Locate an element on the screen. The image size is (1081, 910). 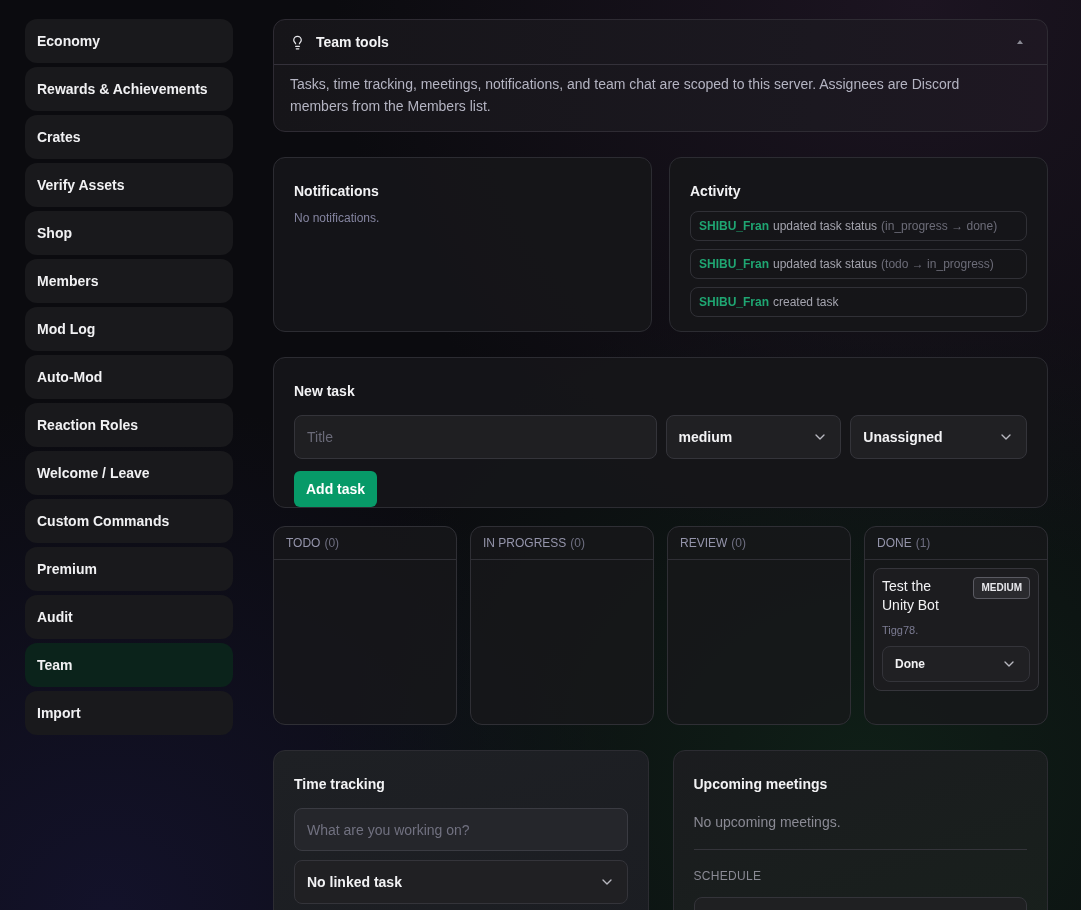
linked-task-select: No linked task is located at coordinates (461, 882).